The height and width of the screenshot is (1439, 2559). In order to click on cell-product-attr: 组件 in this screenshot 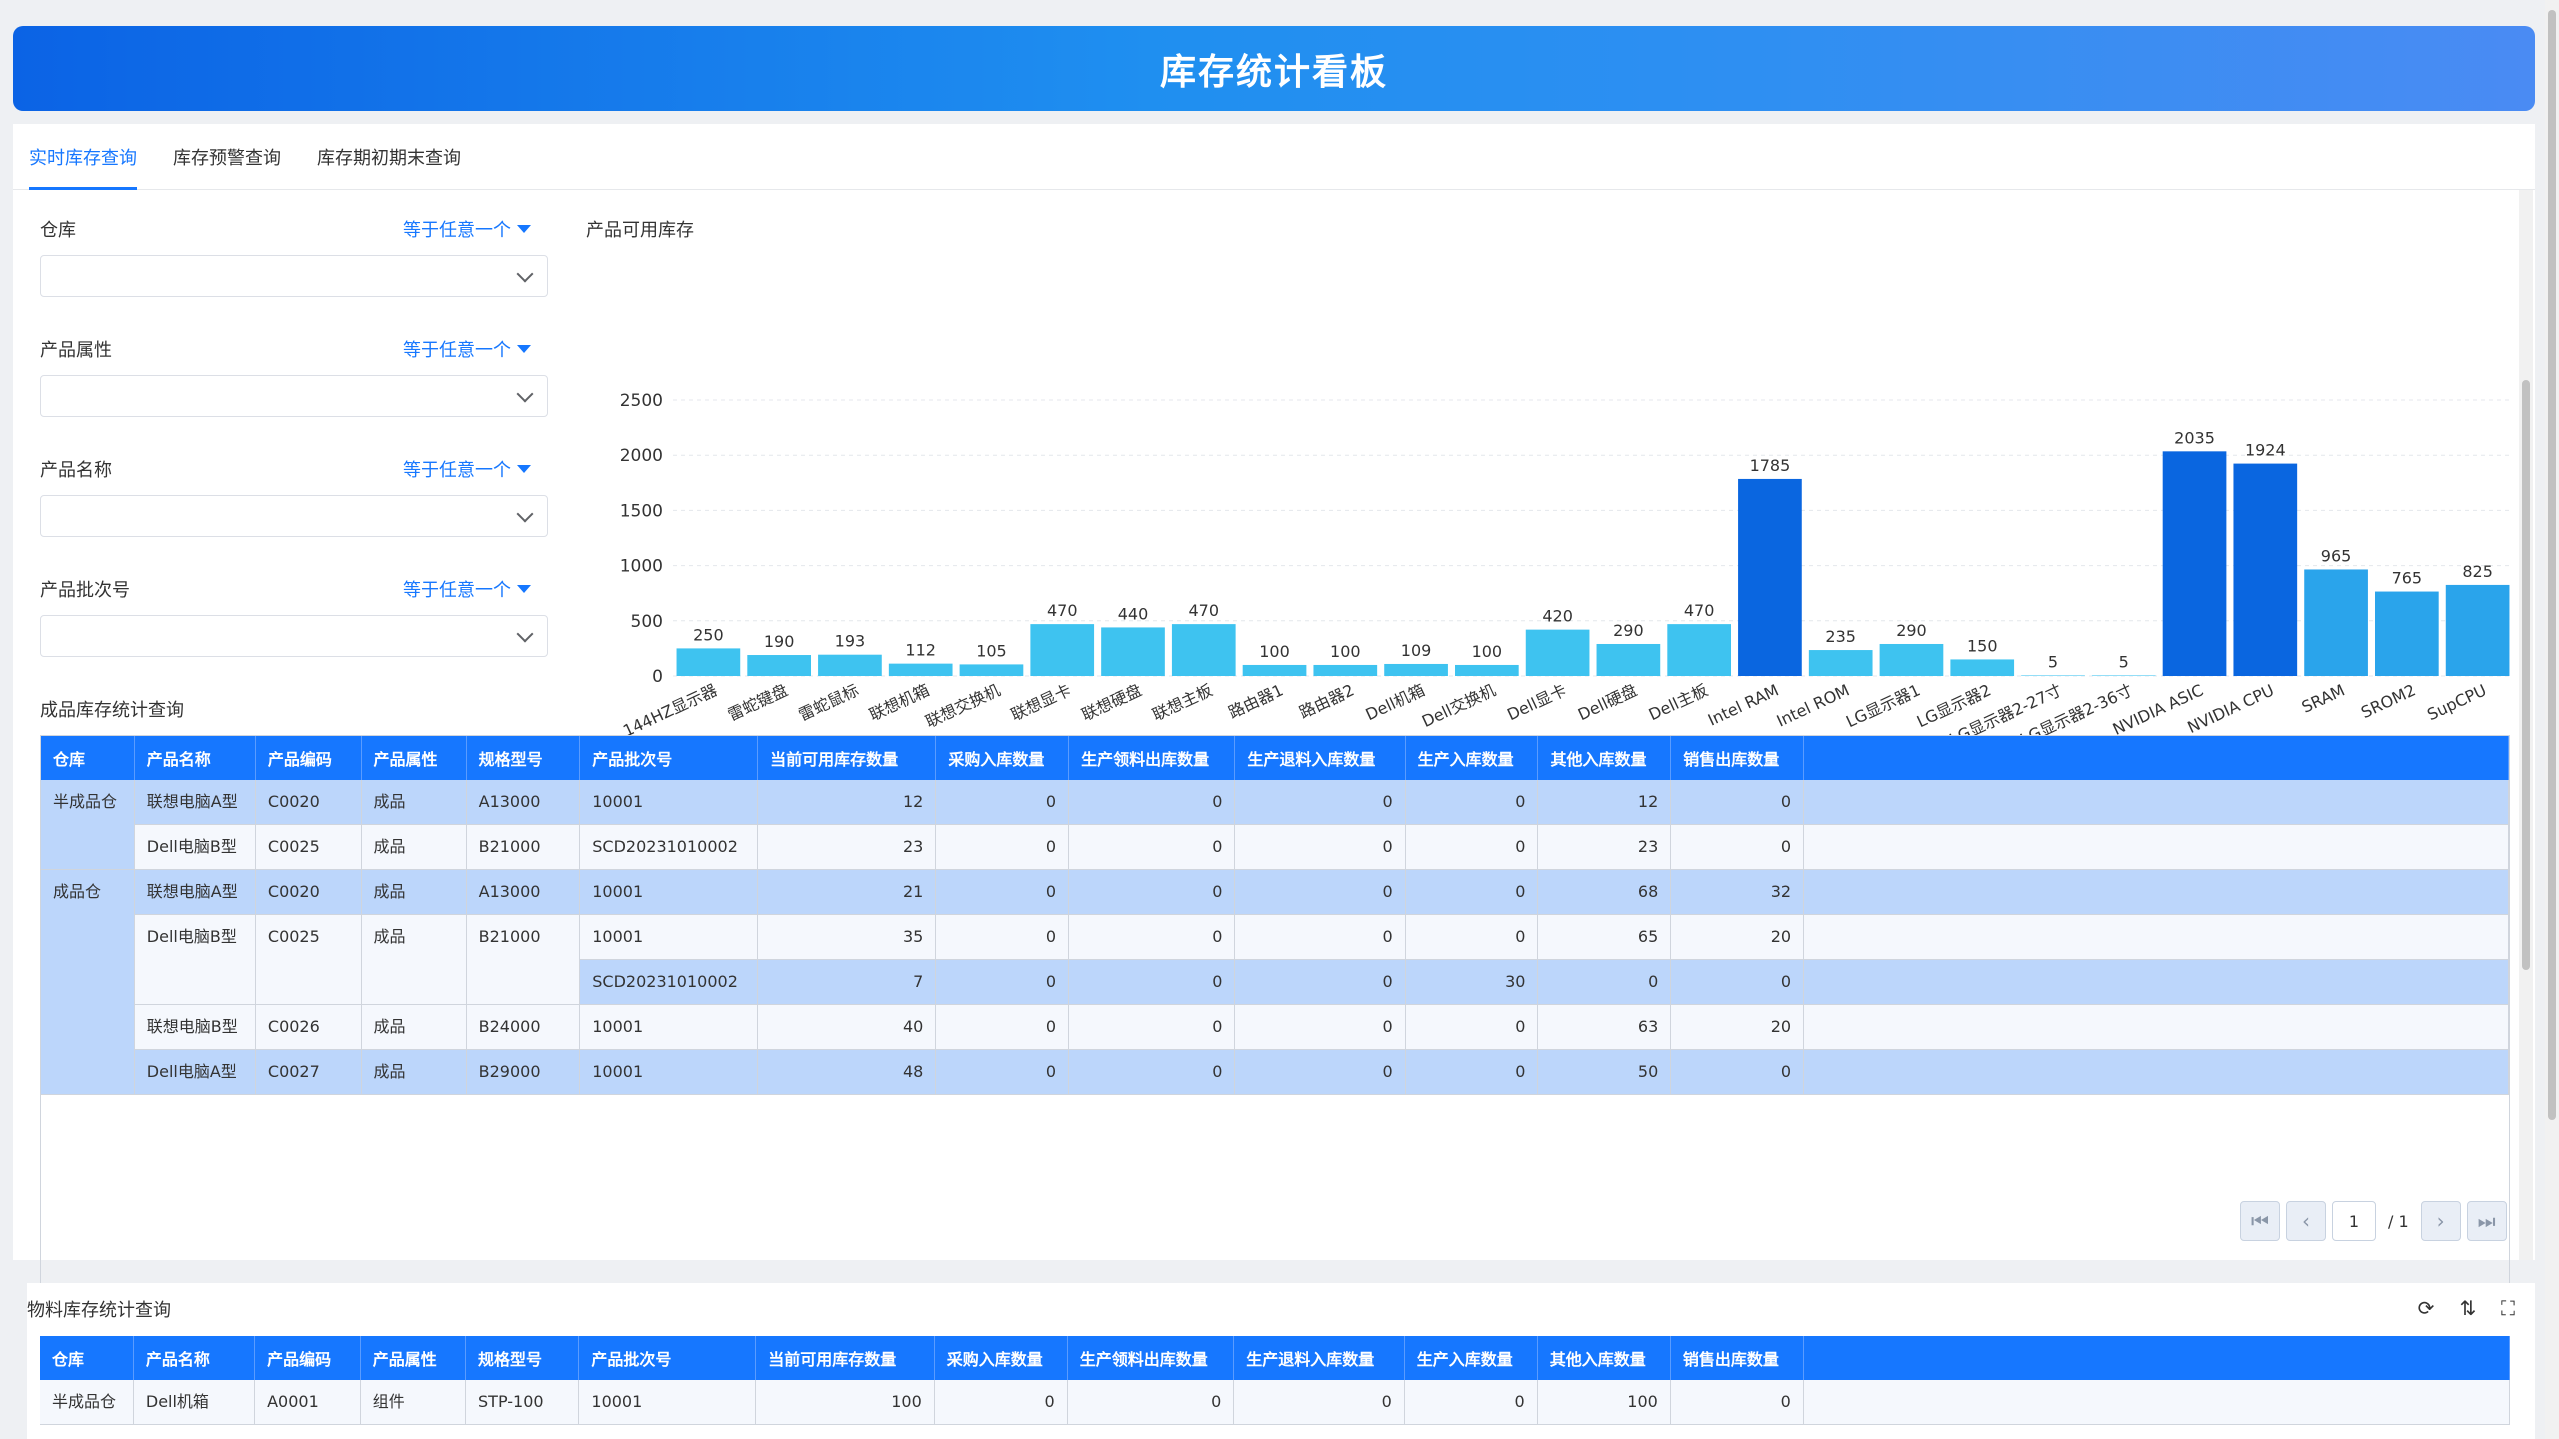, I will do `click(413, 1402)`.